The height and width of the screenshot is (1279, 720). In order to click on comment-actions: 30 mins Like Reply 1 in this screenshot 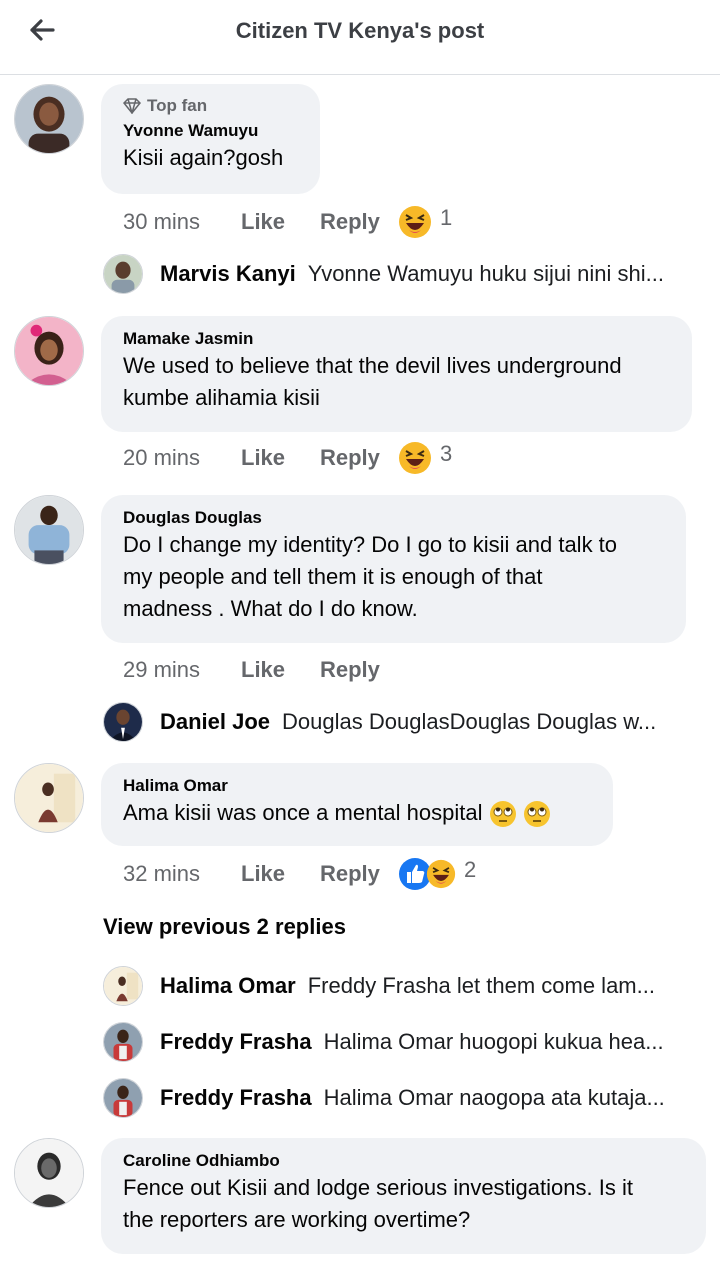, I will do `click(287, 222)`.